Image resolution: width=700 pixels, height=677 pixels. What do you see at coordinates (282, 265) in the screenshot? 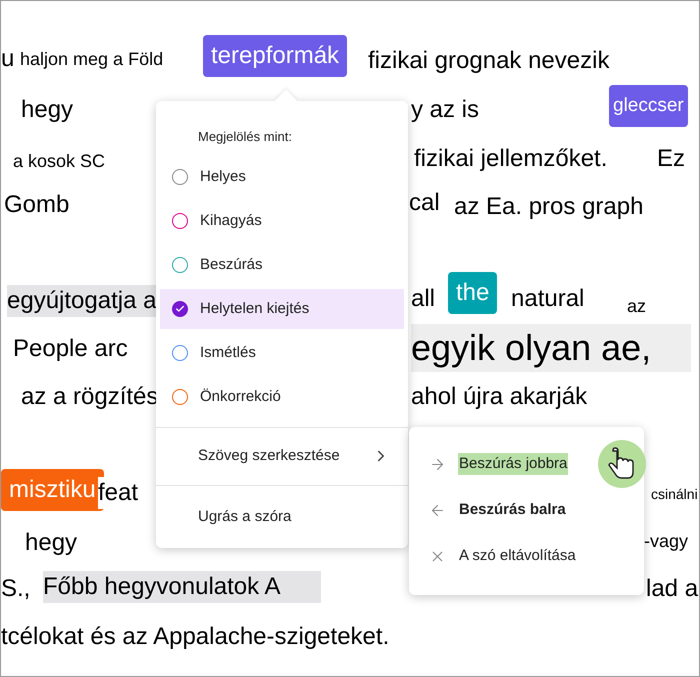
I see `menu-item: Beszúrás` at bounding box center [282, 265].